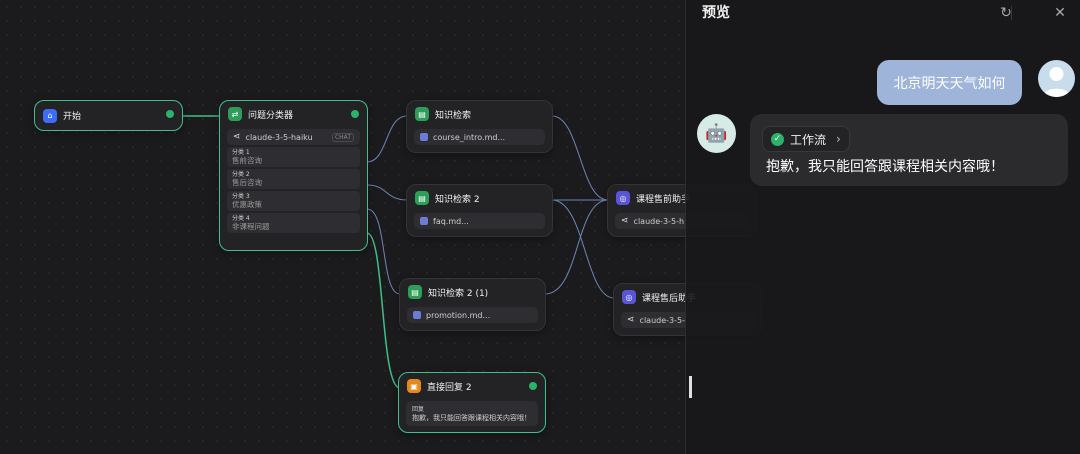 This screenshot has height=454, width=1080. Describe the element at coordinates (449, 387) in the screenshot. I see `reply-title: 直接回复 2` at that location.